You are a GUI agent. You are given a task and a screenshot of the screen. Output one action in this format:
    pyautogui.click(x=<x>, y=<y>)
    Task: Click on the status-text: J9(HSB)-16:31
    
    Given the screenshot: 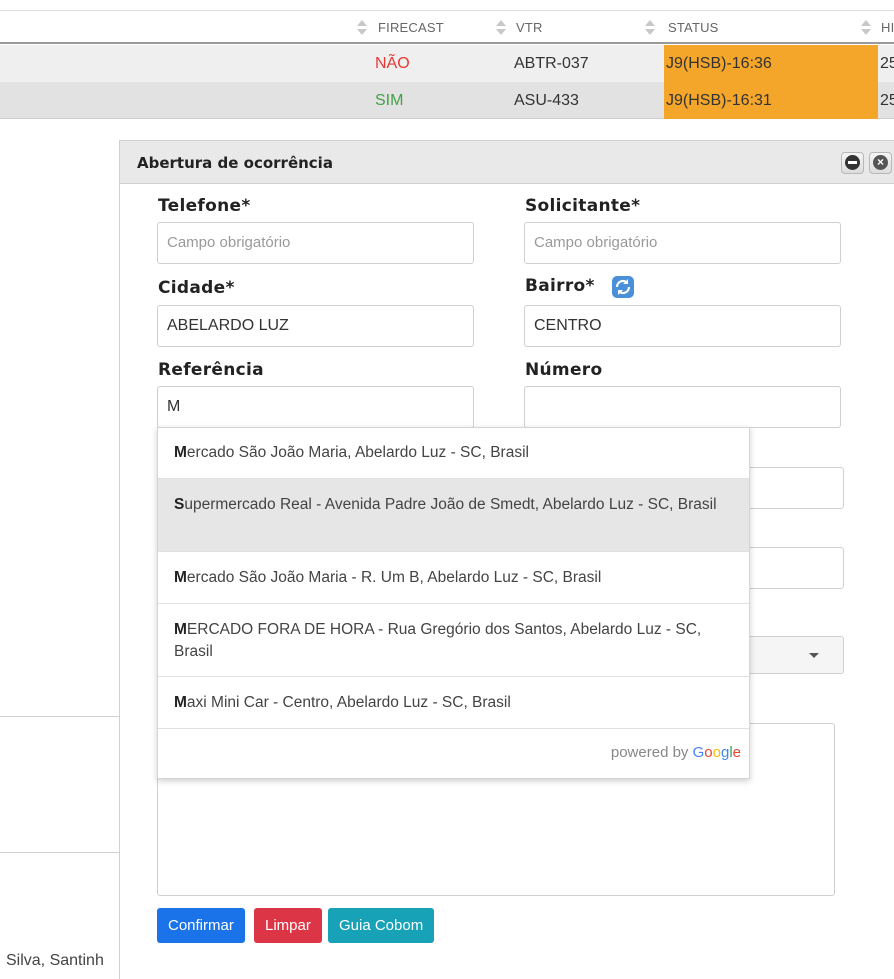 What is the action you would take?
    pyautogui.click(x=719, y=100)
    